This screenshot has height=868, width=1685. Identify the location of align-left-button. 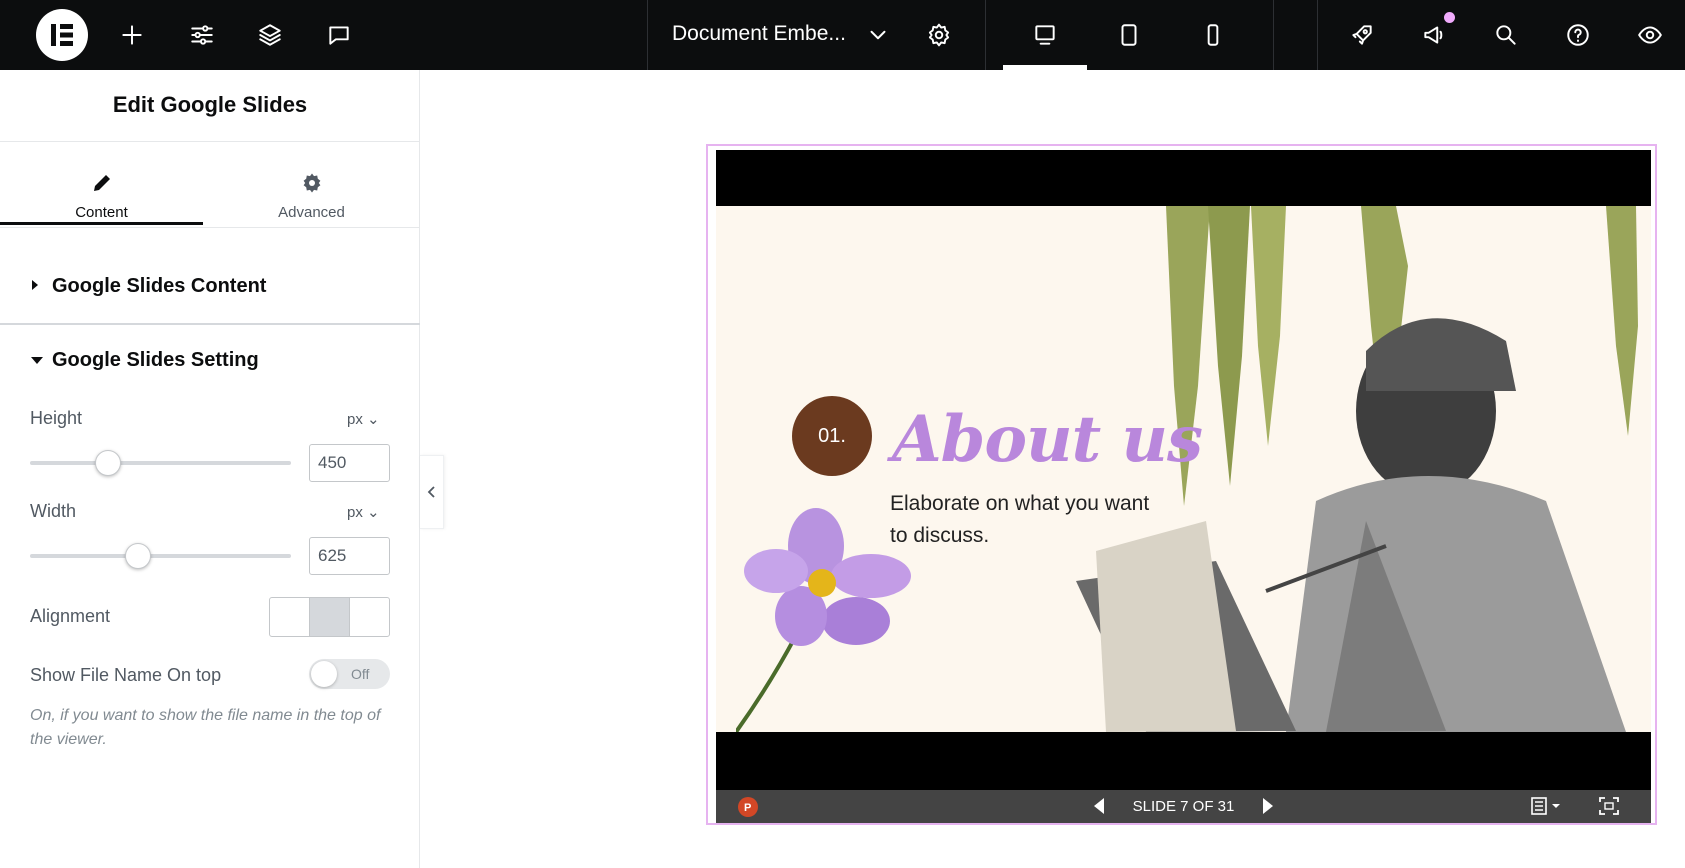
(289, 617).